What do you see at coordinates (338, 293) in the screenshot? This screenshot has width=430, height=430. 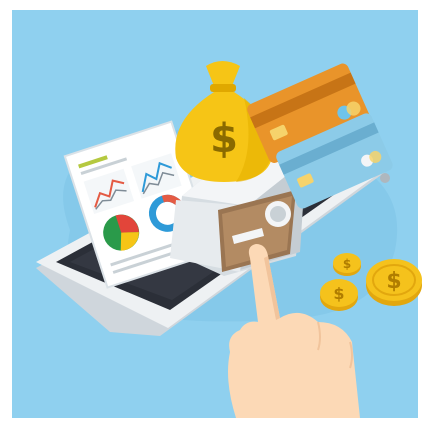 I see `coin-symbol-medium: $` at bounding box center [338, 293].